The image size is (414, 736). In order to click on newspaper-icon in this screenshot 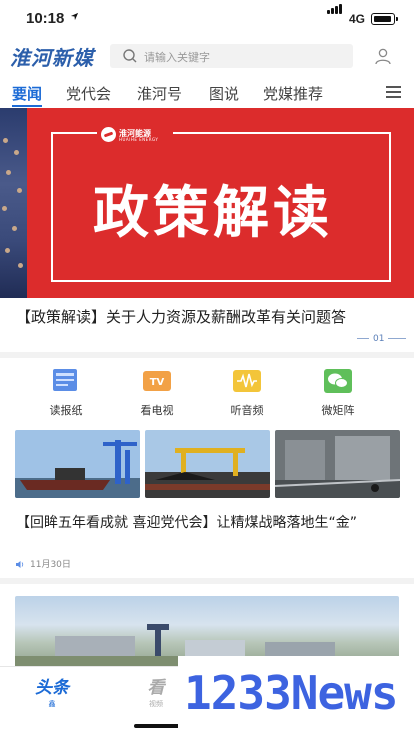, I will do `click(66, 381)`.